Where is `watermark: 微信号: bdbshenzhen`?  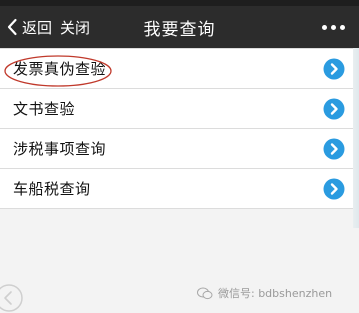 watermark: 微信号: bdbshenzhen is located at coordinates (264, 293).